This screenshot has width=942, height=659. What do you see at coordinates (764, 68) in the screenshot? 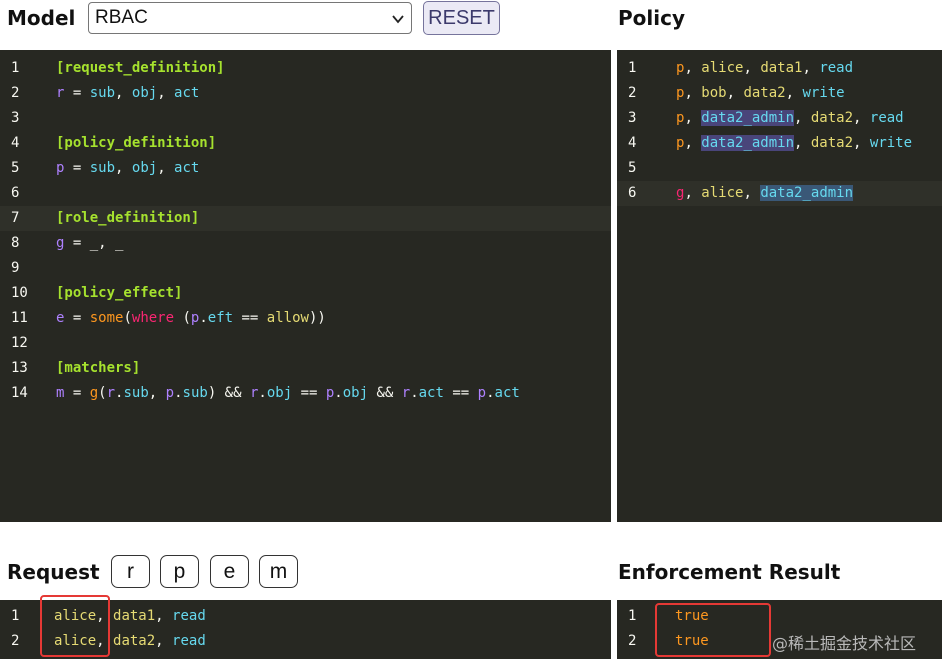
I see `line-code: p, alice, data1, read` at bounding box center [764, 68].